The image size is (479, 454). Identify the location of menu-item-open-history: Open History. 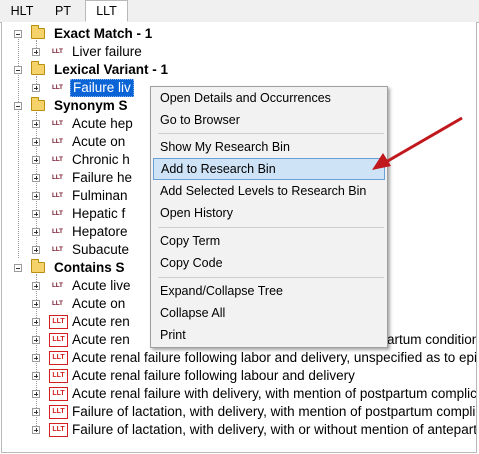
(269, 213).